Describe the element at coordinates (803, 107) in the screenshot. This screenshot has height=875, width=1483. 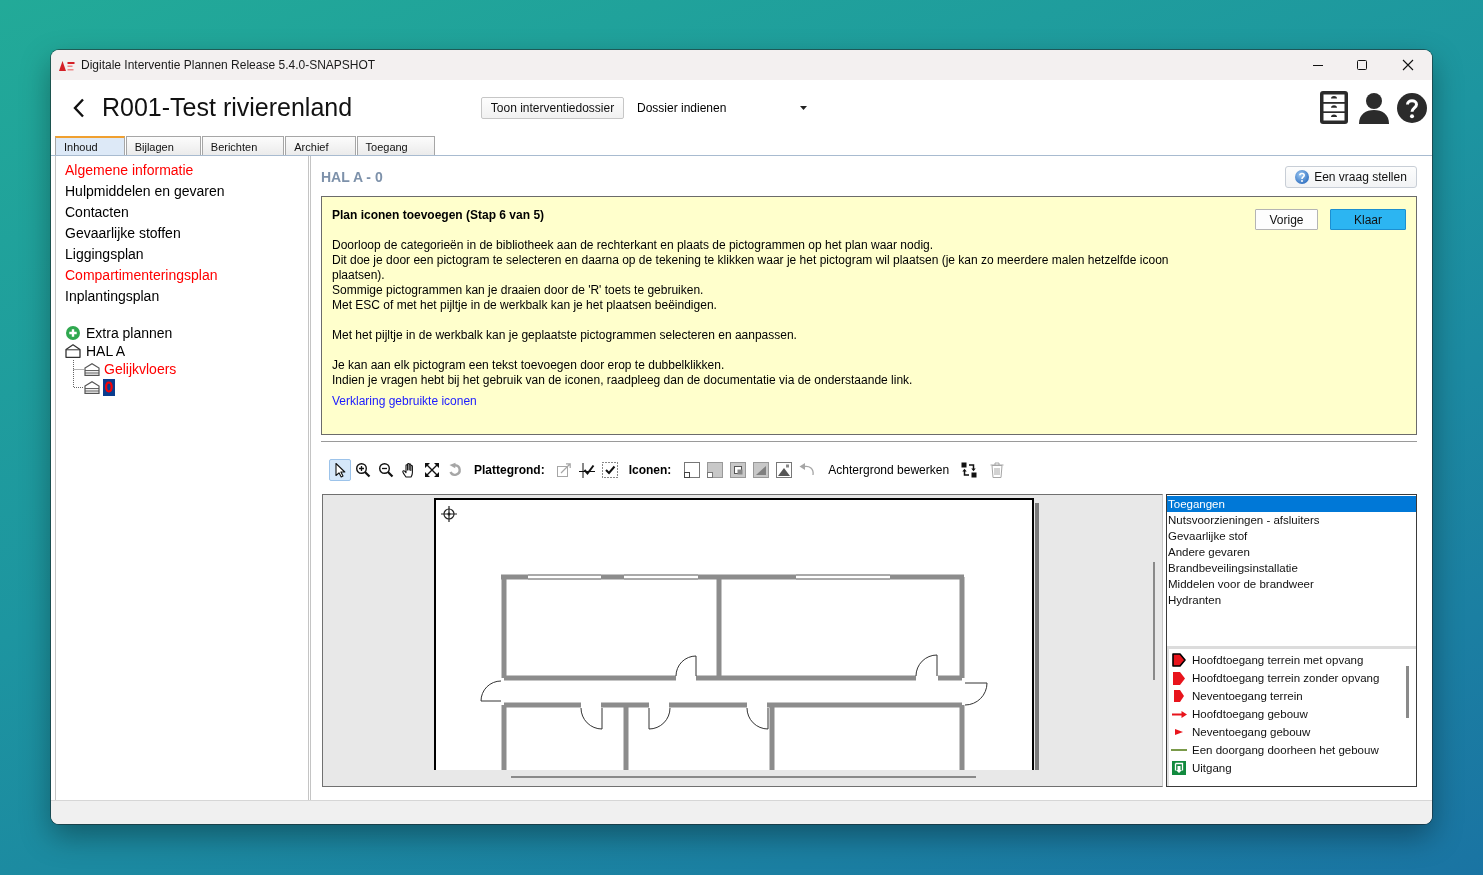
I see `caret-icon` at that location.